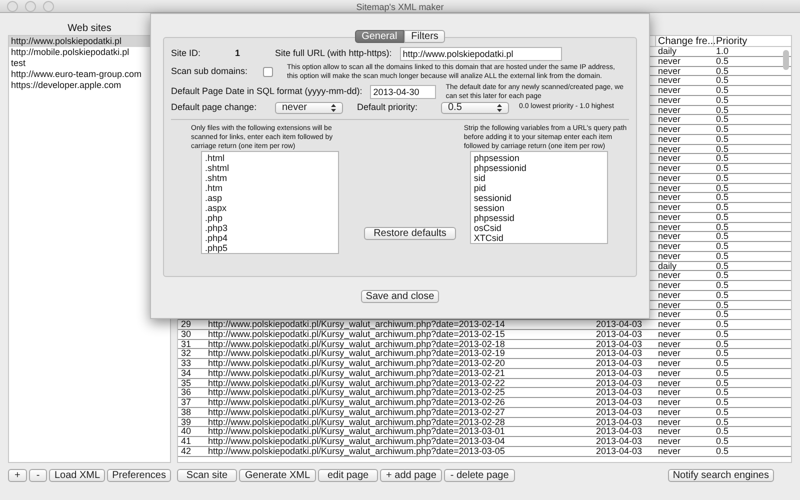 Image resolution: width=800 pixels, height=500 pixels. What do you see at coordinates (501, 168) in the screenshot?
I see `variable-line: phpsessionid` at bounding box center [501, 168].